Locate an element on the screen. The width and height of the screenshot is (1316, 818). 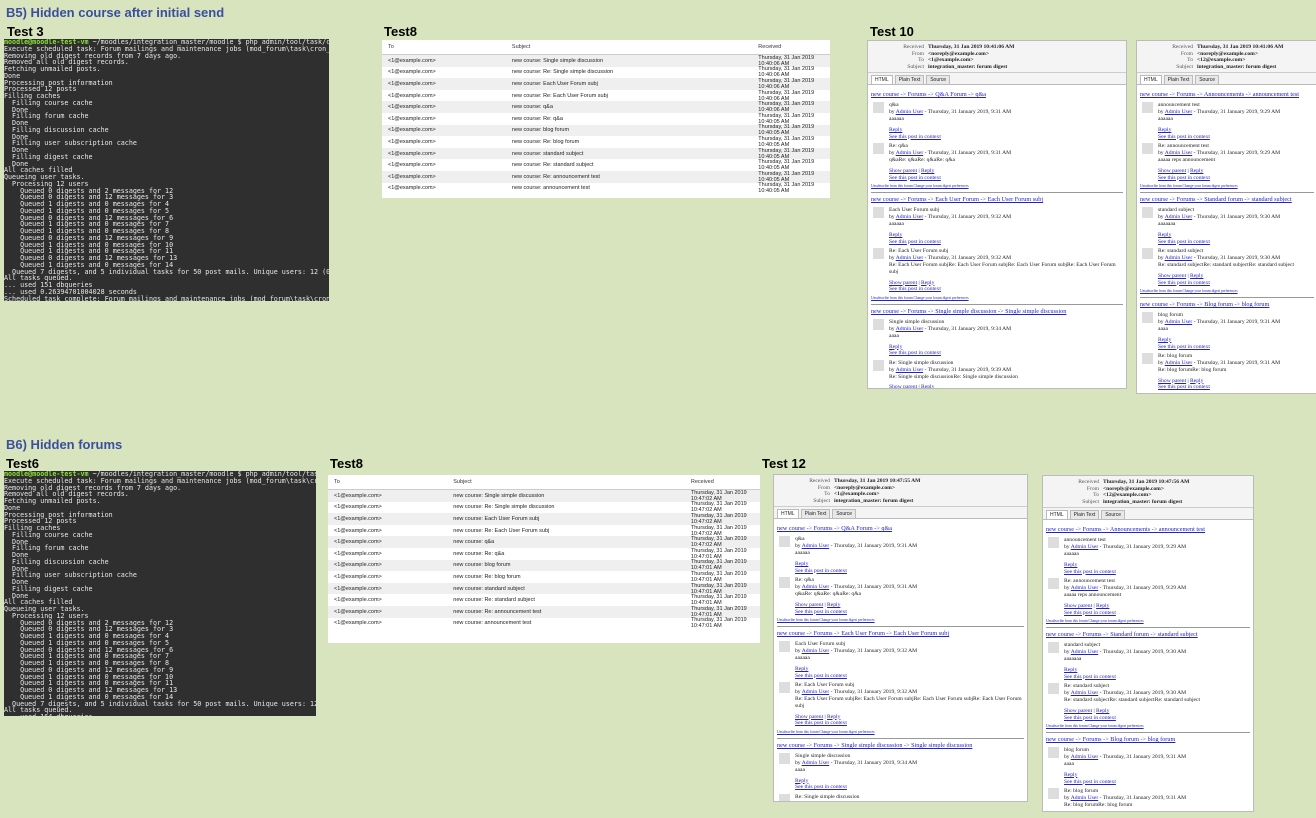
column-header: Subject is located at coordinates (572, 482).